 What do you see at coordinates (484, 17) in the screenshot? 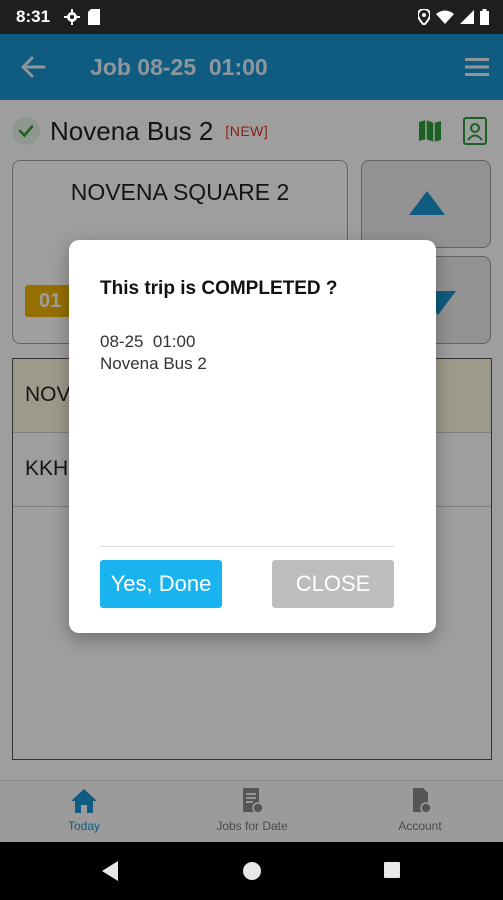
I see `battery-icon` at bounding box center [484, 17].